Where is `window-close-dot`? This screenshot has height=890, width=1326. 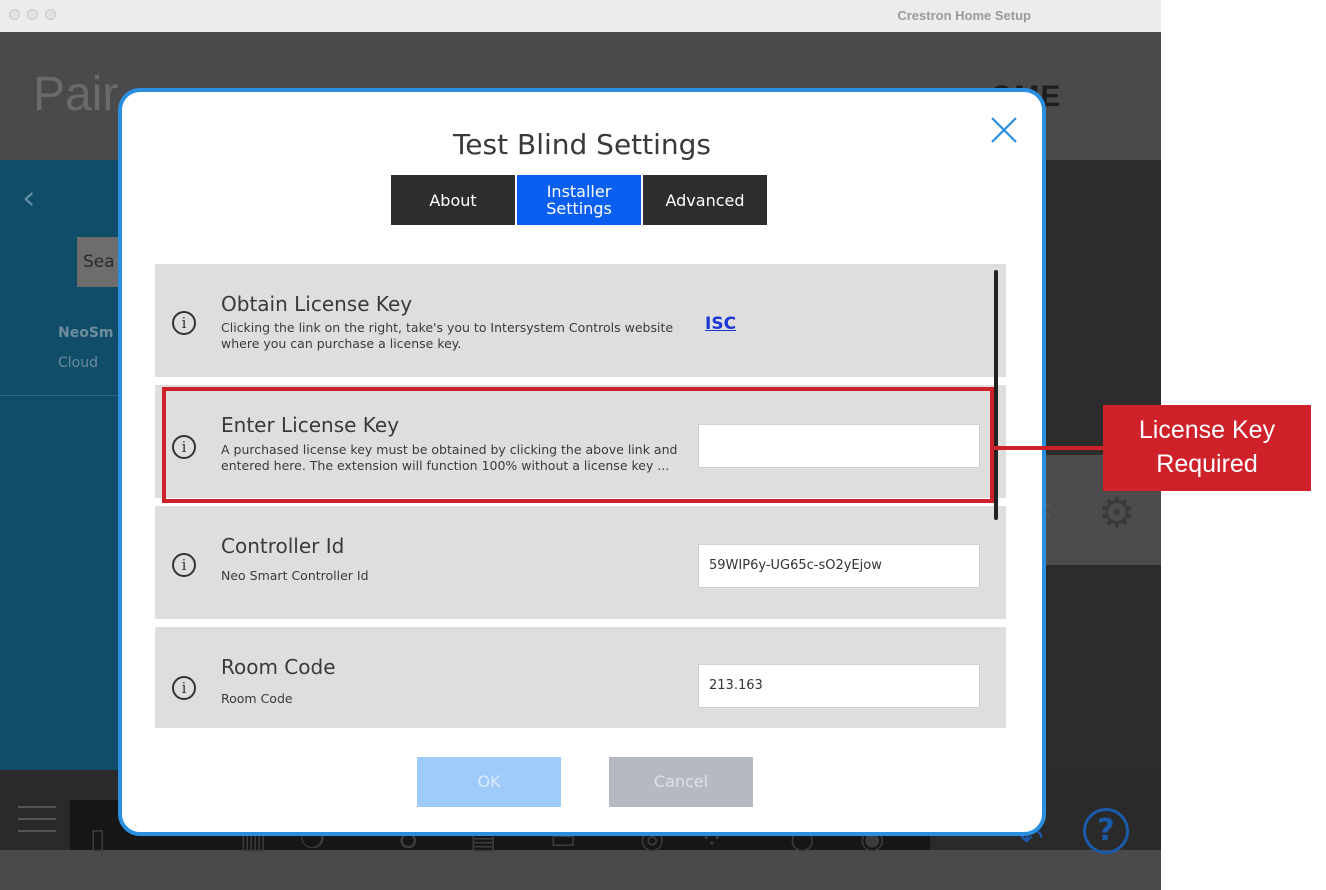 window-close-dot is located at coordinates (14, 14).